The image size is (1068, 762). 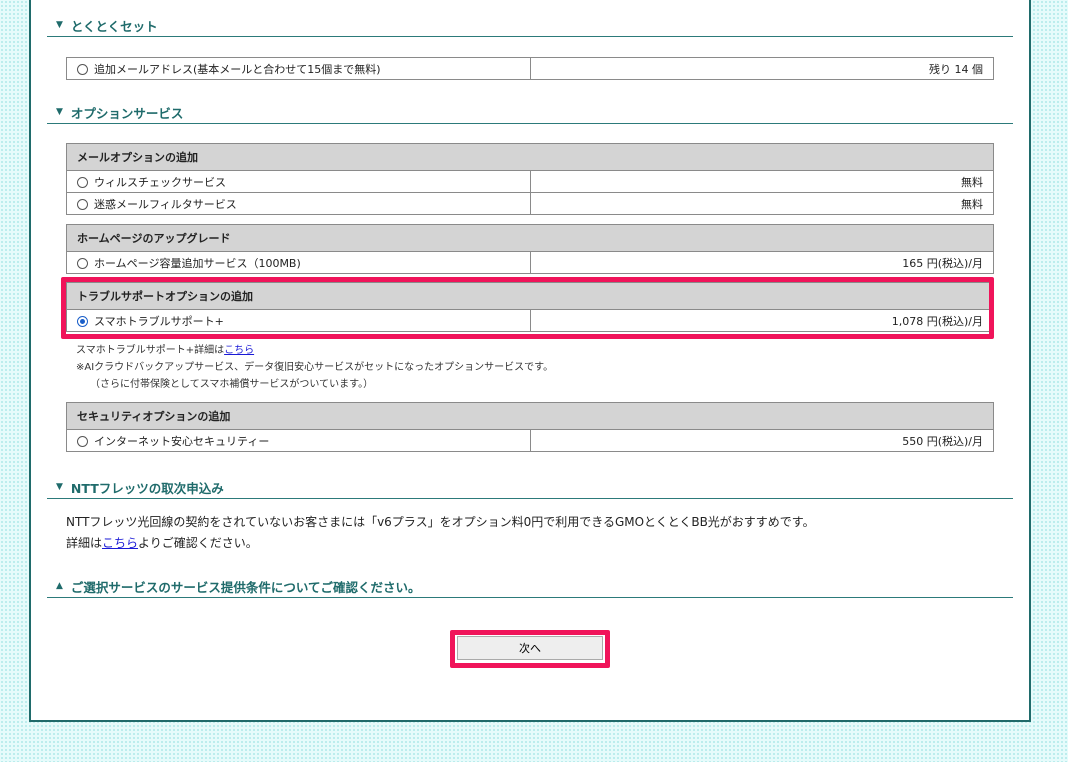 I want to click on ntt-detail-link: こちら, so click(x=120, y=543).